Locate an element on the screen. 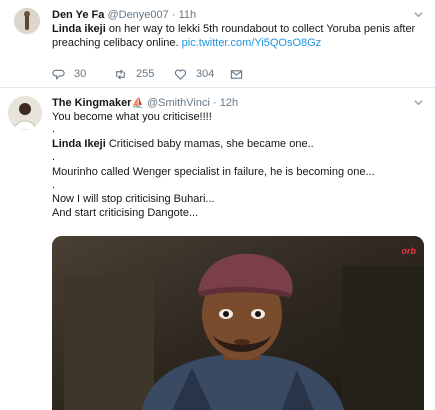 This screenshot has width=435, height=410. timestamp: 12h is located at coordinates (229, 103).